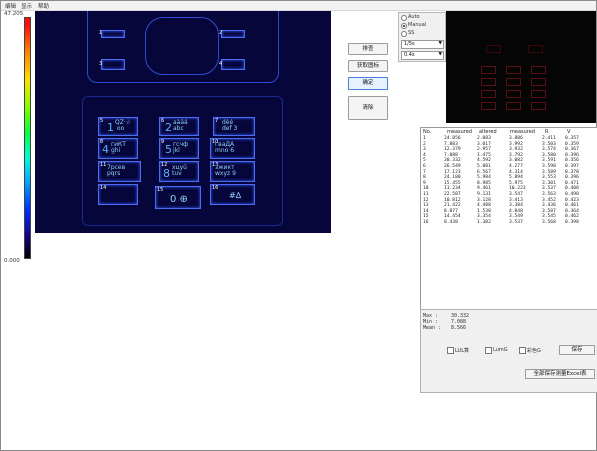 The height and width of the screenshot is (451, 597). I want to click on table-cell: 1, so click(424, 138).